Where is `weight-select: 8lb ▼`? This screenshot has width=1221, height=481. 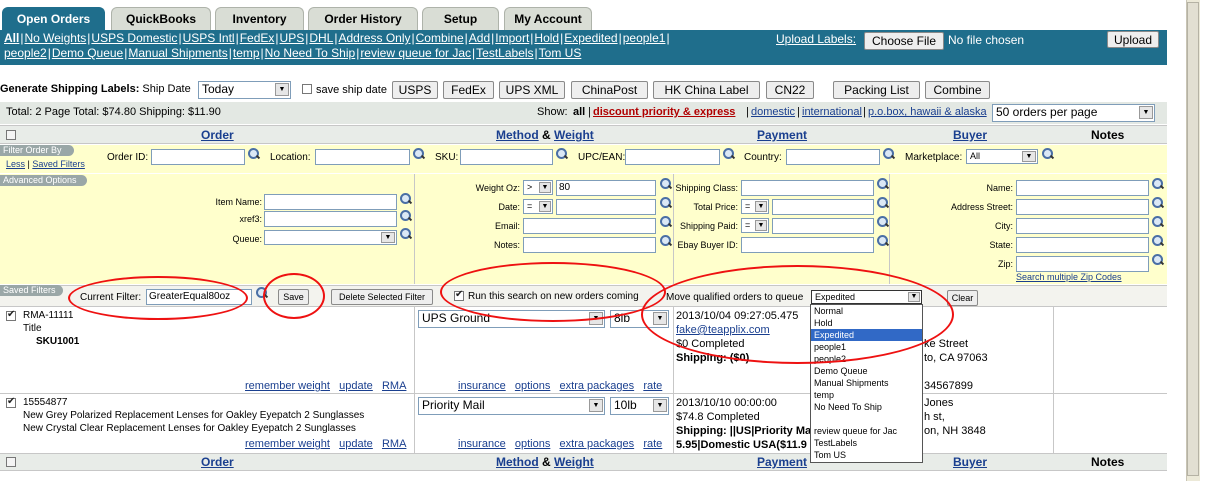
weight-select: 8lb ▼ is located at coordinates (639, 319).